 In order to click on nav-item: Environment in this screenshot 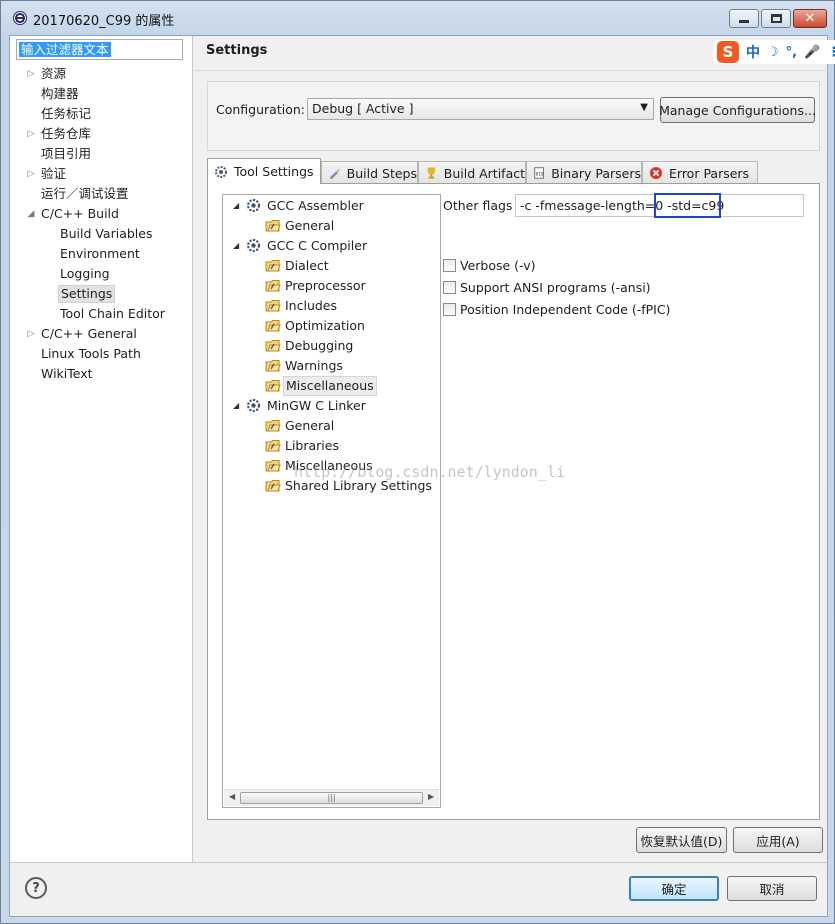, I will do `click(101, 254)`.